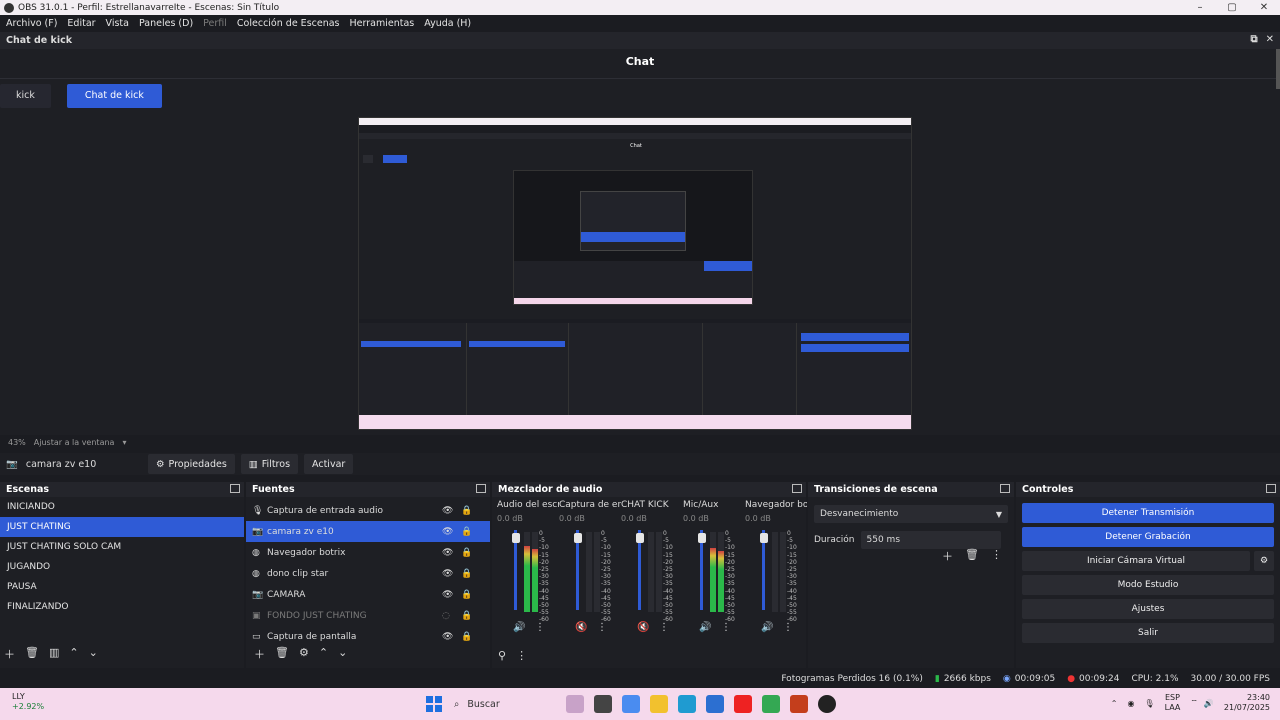 Image resolution: width=1280 pixels, height=720 pixels. What do you see at coordinates (1149, 703) in the screenshot?
I see `mic-icon: 🎙` at bounding box center [1149, 703].